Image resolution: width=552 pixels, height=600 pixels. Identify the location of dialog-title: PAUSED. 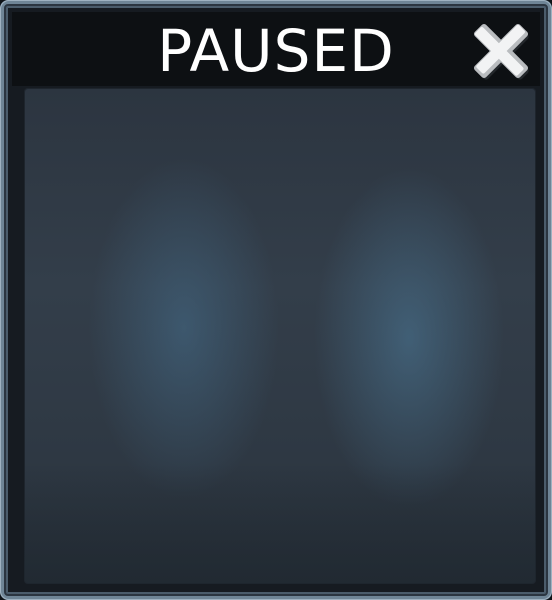
(276, 51).